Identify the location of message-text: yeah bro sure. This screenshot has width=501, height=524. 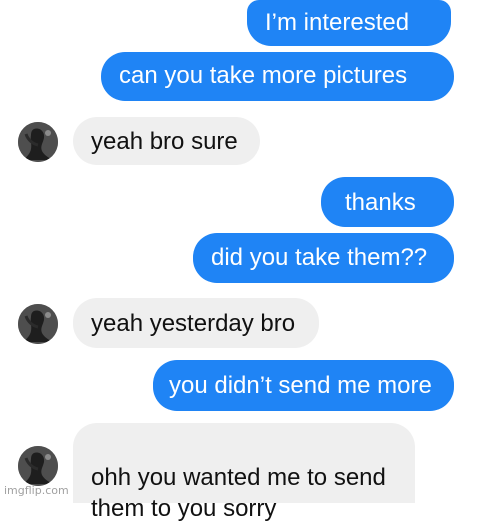
(164, 141).